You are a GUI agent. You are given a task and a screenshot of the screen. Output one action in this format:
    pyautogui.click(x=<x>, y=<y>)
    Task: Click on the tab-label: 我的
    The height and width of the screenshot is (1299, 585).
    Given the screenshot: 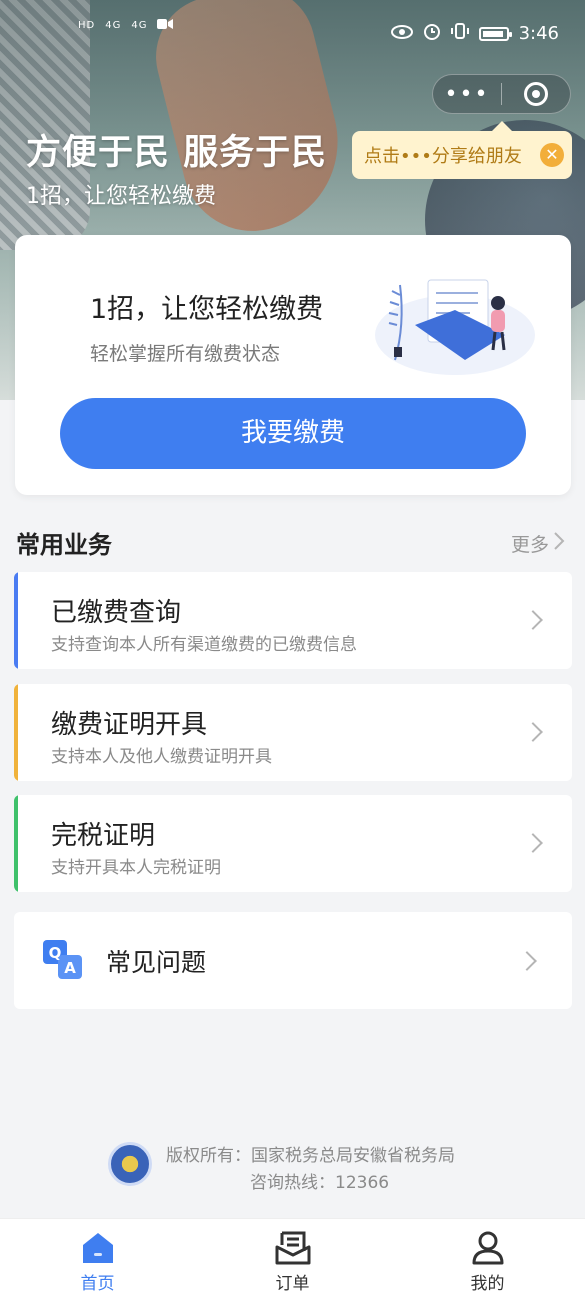 What is the action you would take?
    pyautogui.click(x=487, y=1284)
    